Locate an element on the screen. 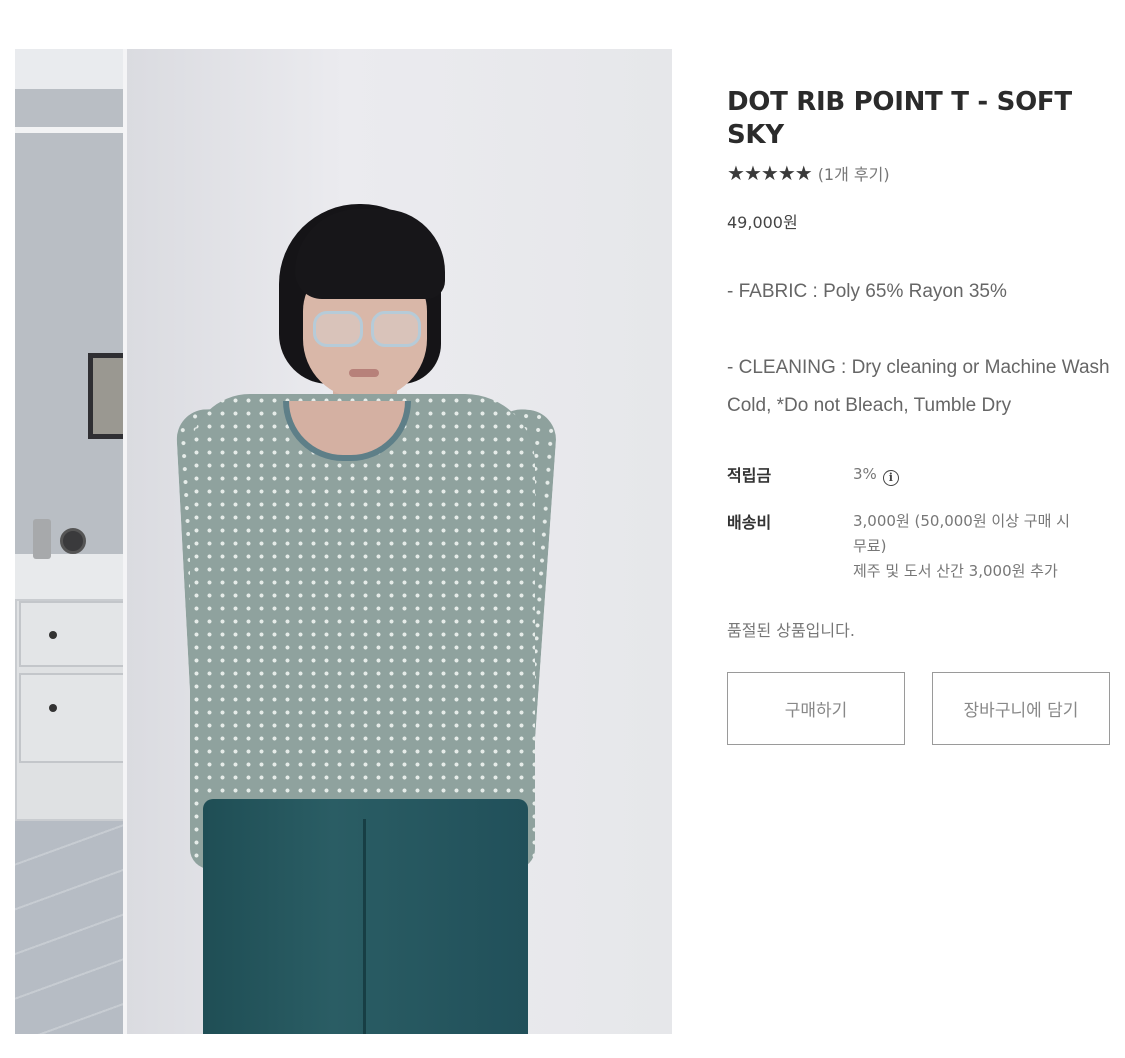 This screenshot has width=1125, height=1058. cleaning-line-2: Cold, *Do not Bleach, Tumble Dry is located at coordinates (869, 405).